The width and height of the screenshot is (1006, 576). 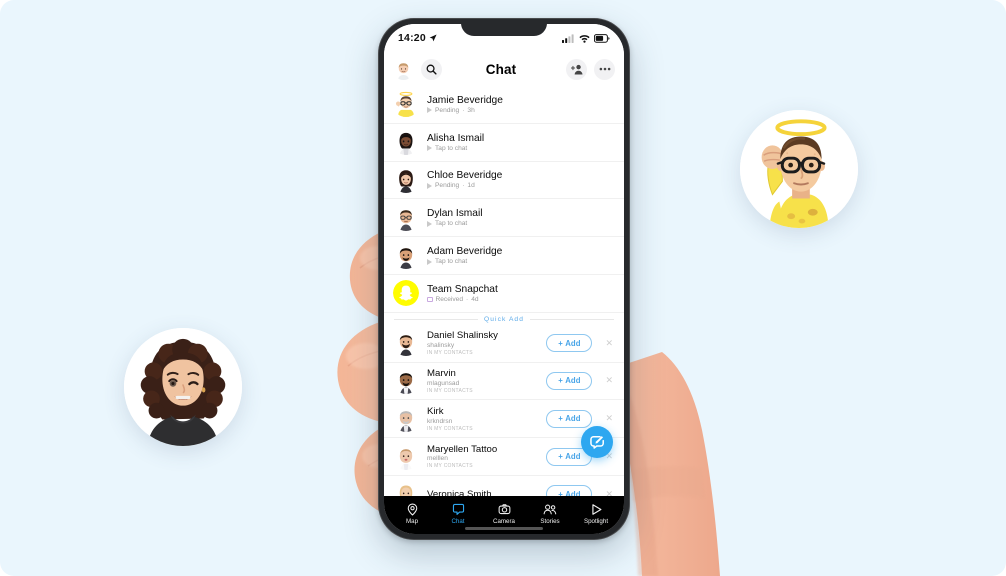 What do you see at coordinates (458, 521) in the screenshot?
I see `nav-label: Chat` at bounding box center [458, 521].